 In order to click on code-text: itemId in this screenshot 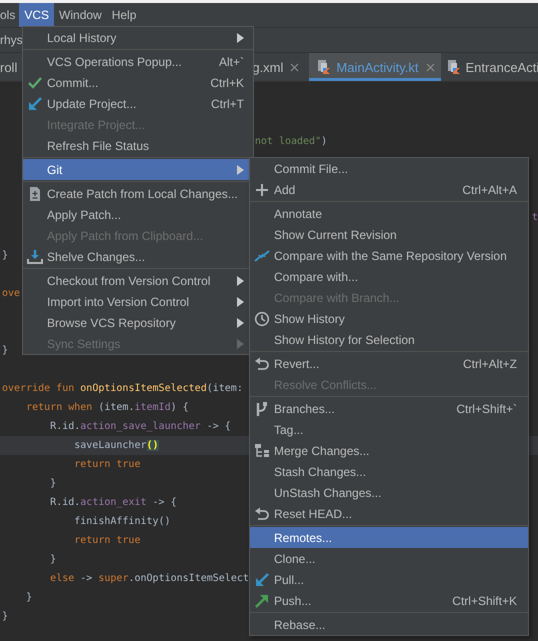, I will do `click(152, 407)`.